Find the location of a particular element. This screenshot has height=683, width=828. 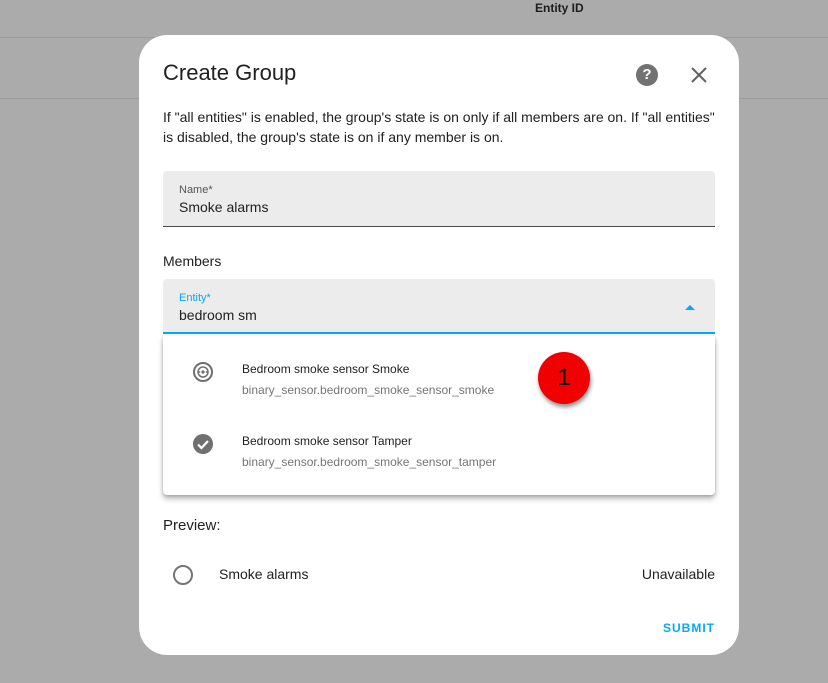

step-badge: 1 is located at coordinates (564, 378).